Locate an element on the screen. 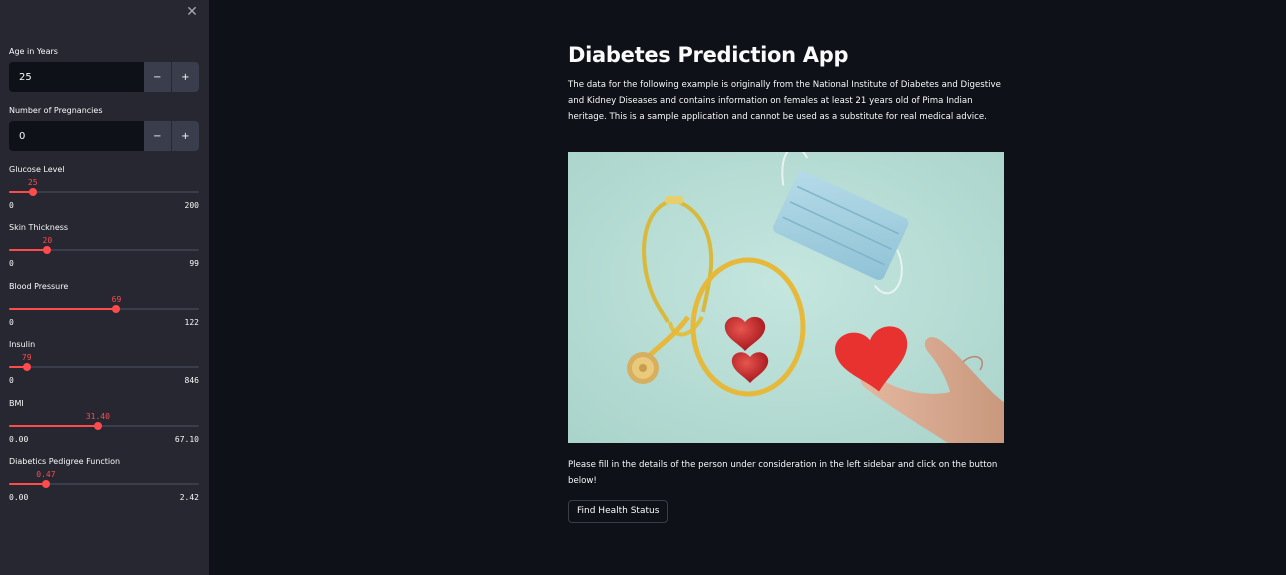 The image size is (1286, 575). age-field is located at coordinates (76, 77).